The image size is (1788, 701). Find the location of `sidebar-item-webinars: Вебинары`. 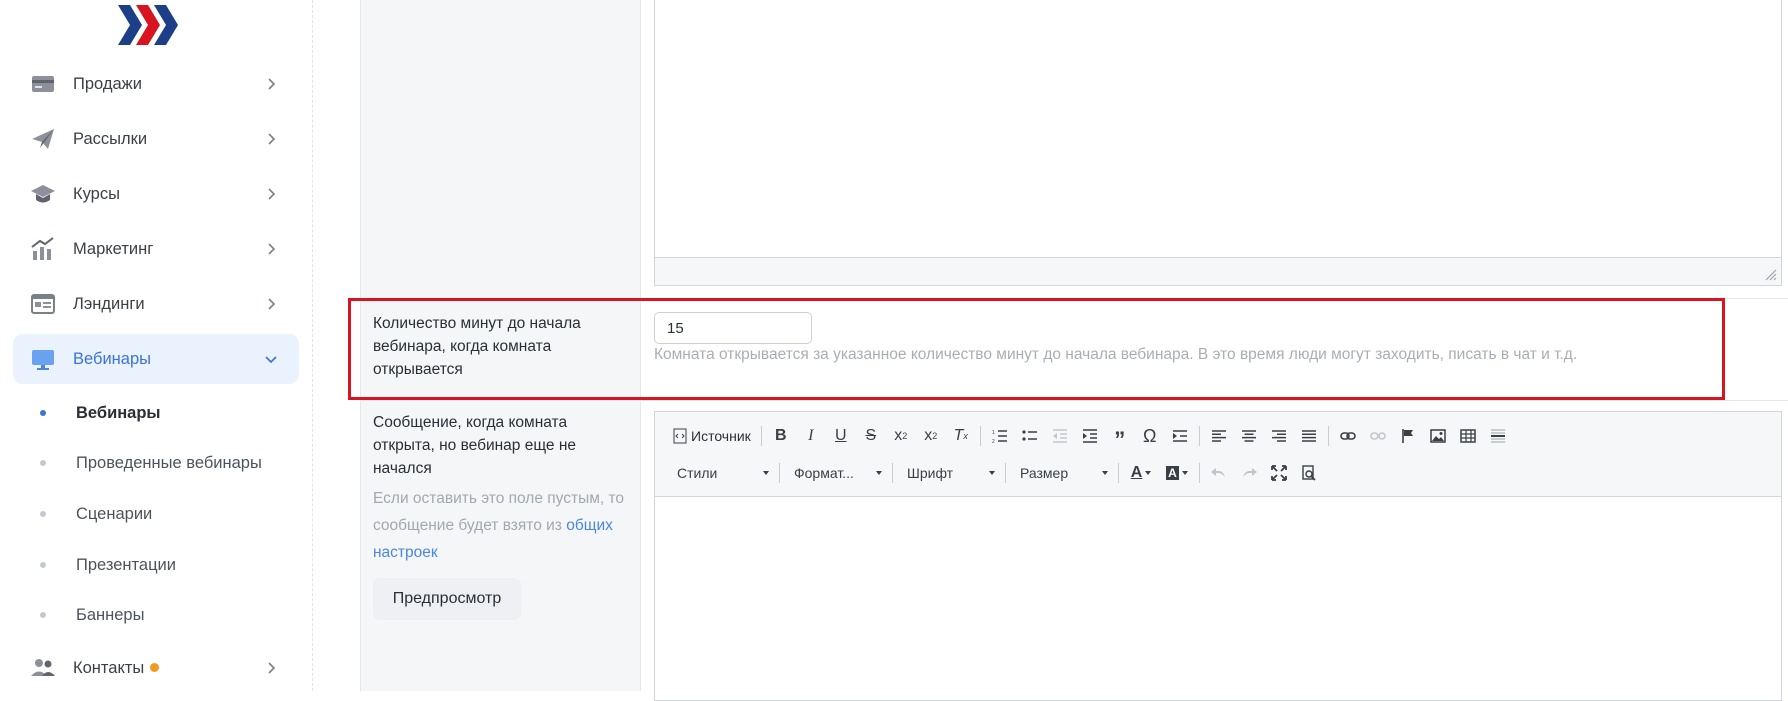

sidebar-item-webinars: Вебинары is located at coordinates (156, 359).